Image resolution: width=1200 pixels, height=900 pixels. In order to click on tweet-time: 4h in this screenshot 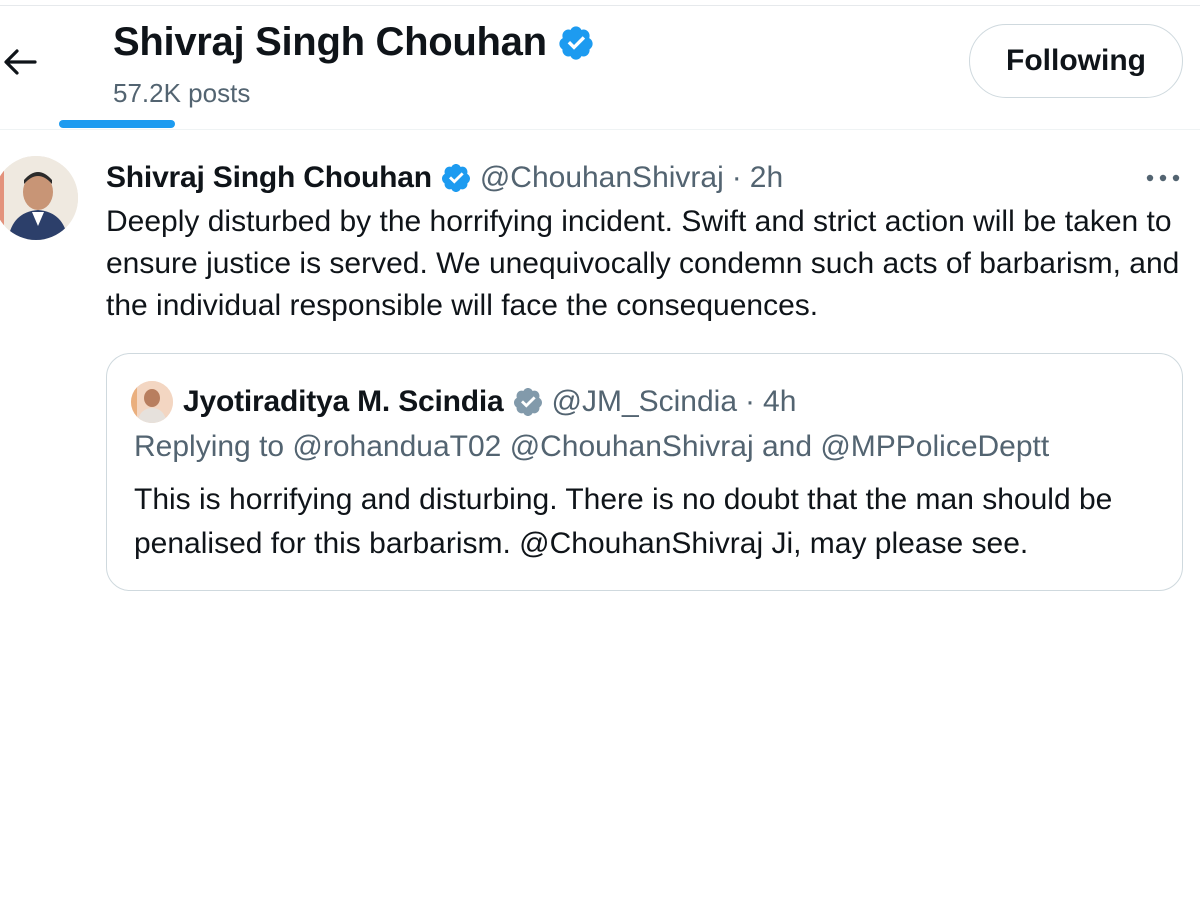, I will do `click(780, 401)`.